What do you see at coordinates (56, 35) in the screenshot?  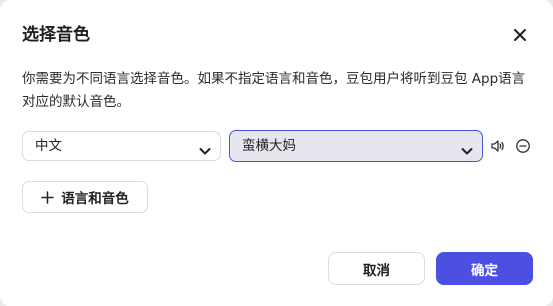 I see `dialog-title: 选择音色` at bounding box center [56, 35].